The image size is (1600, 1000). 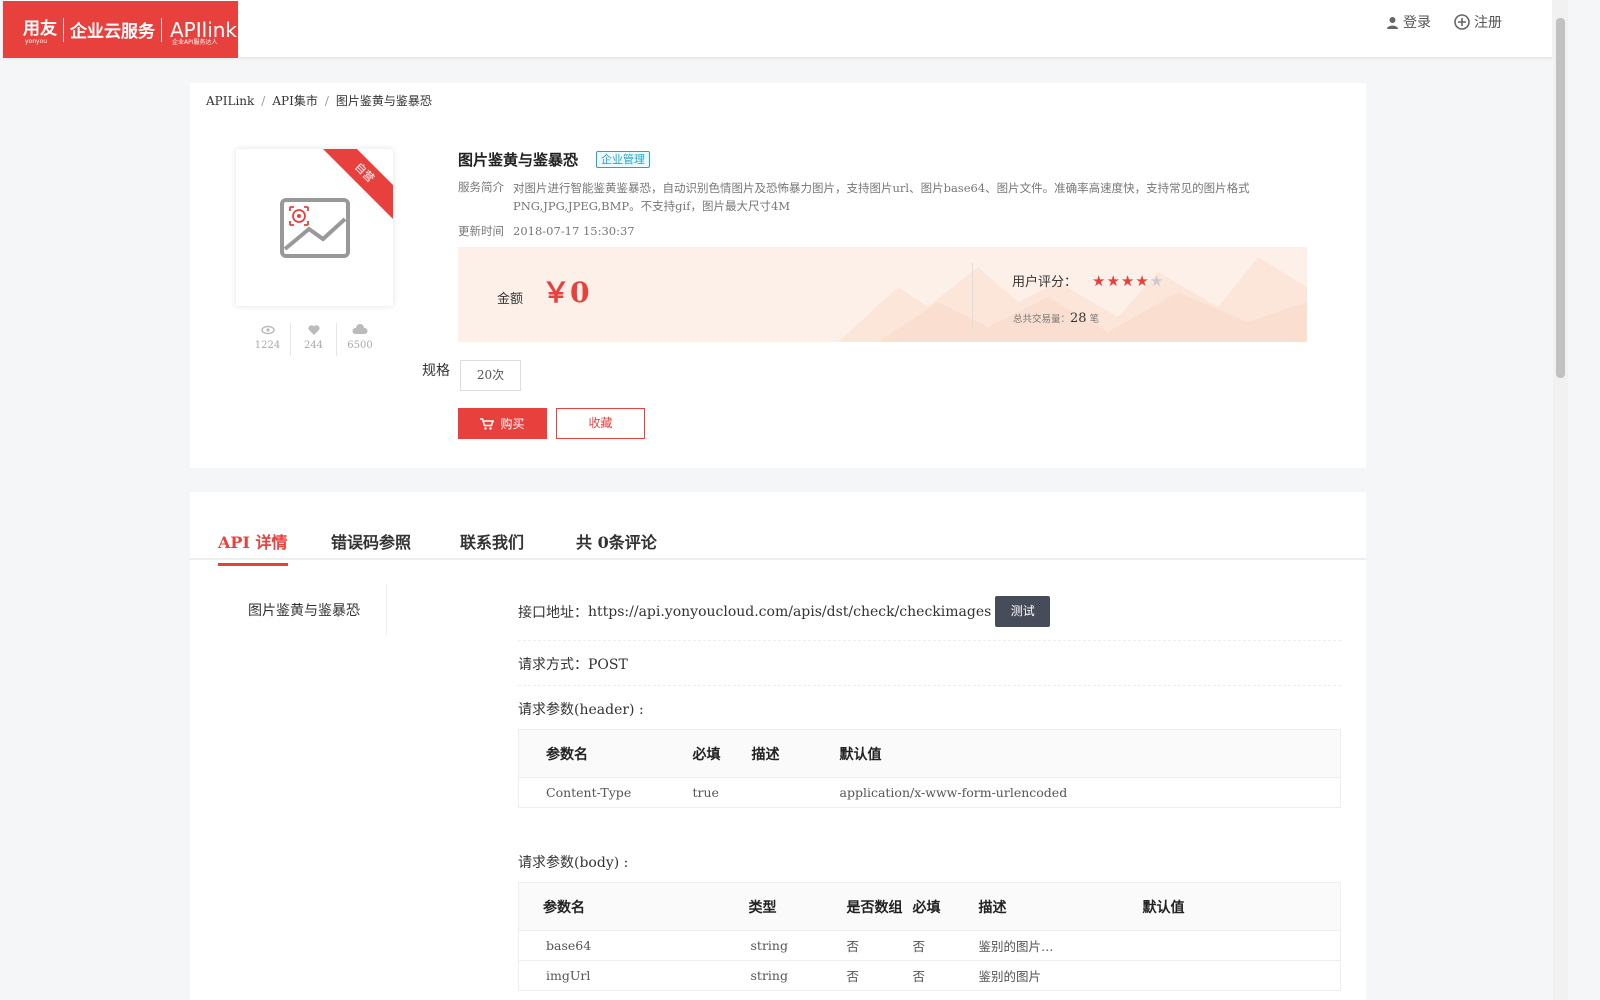 What do you see at coordinates (574, 231) in the screenshot?
I see `updated-value: 2018-07-17 15:30:37` at bounding box center [574, 231].